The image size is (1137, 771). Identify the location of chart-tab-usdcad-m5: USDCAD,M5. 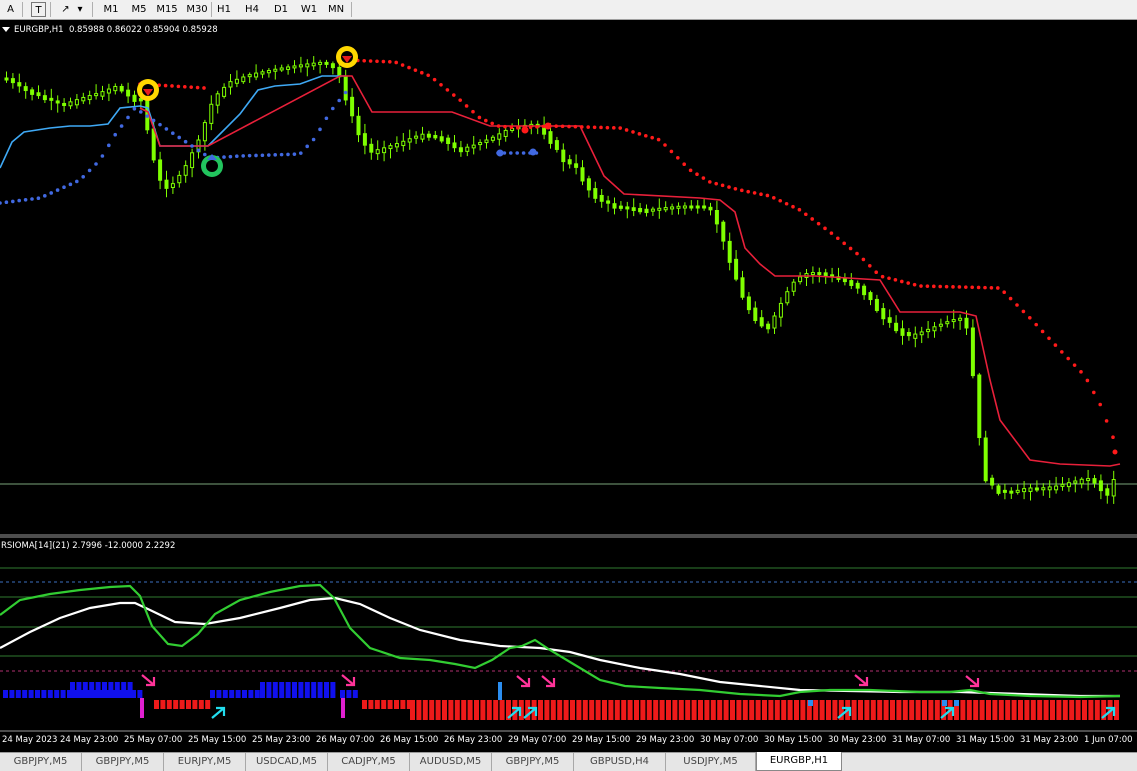
(287, 762).